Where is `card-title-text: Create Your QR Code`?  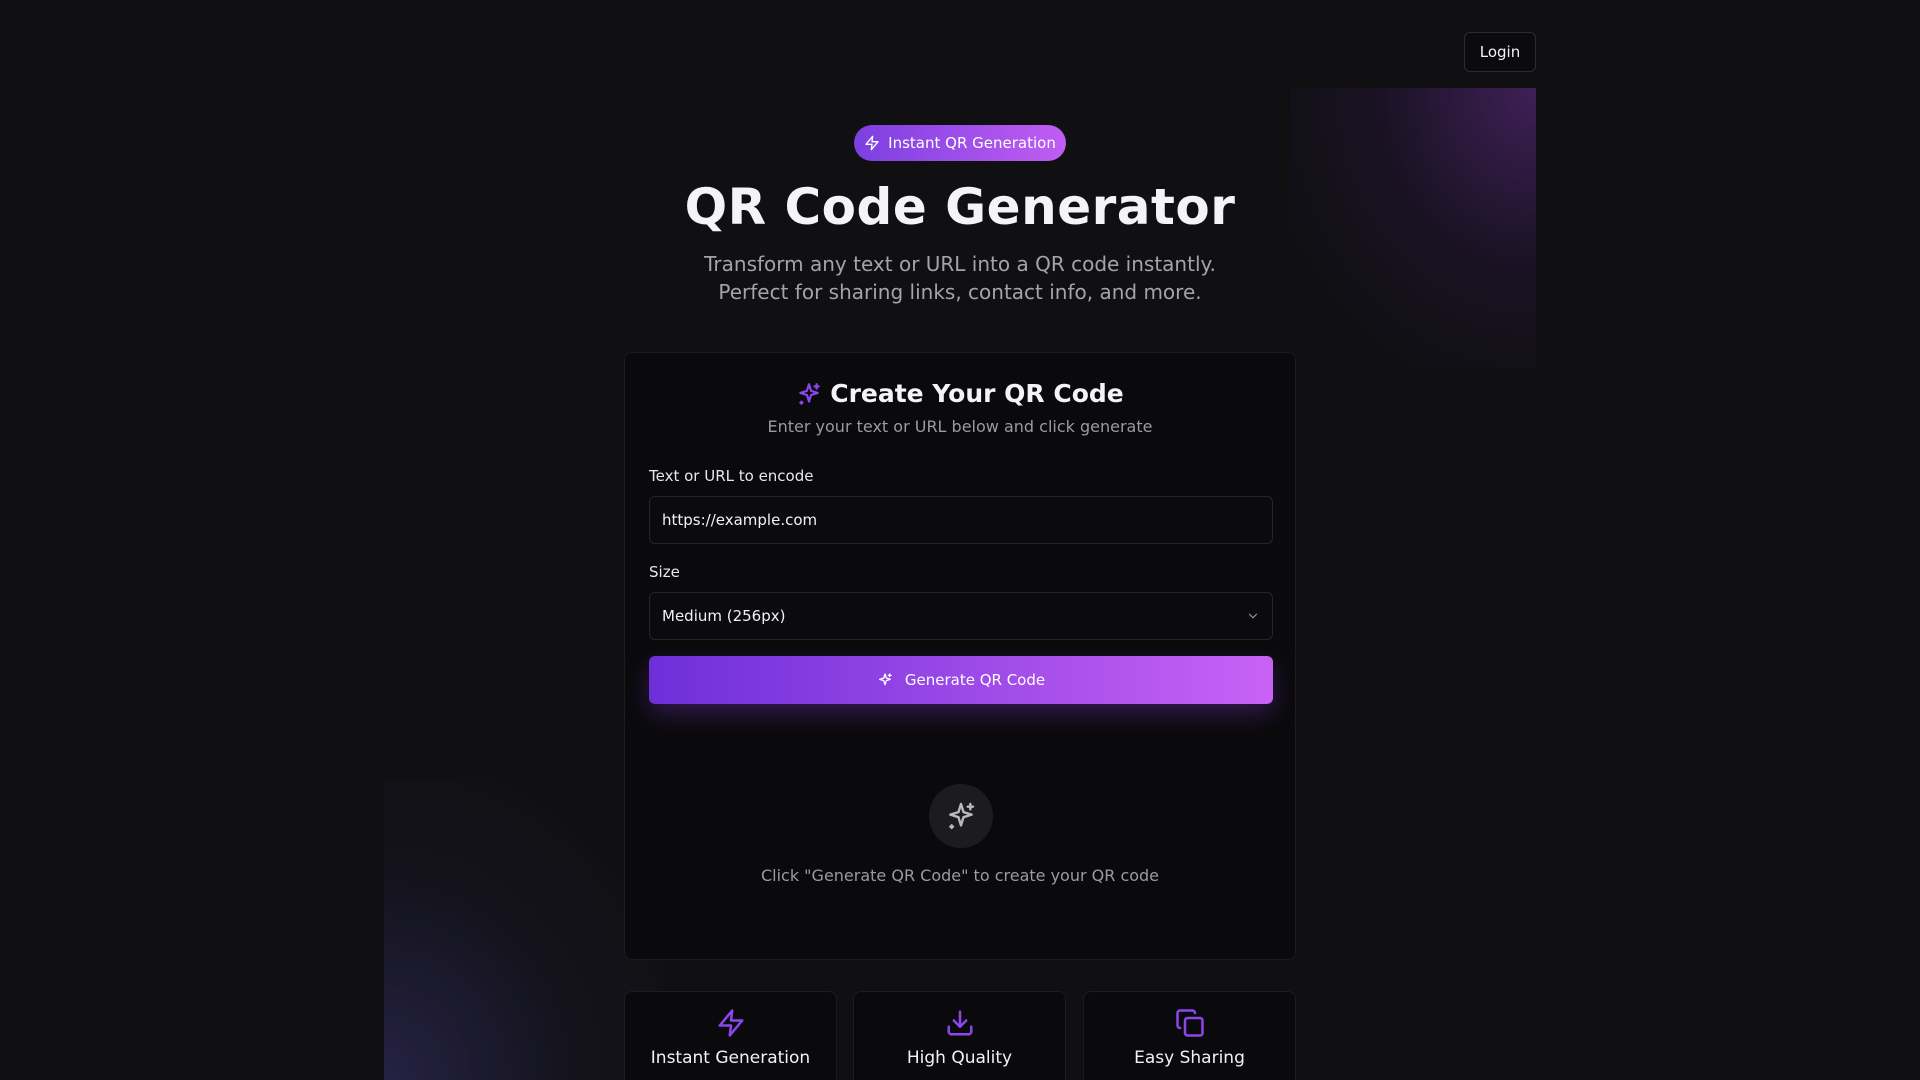
card-title-text: Create Your QR Code is located at coordinates (977, 393).